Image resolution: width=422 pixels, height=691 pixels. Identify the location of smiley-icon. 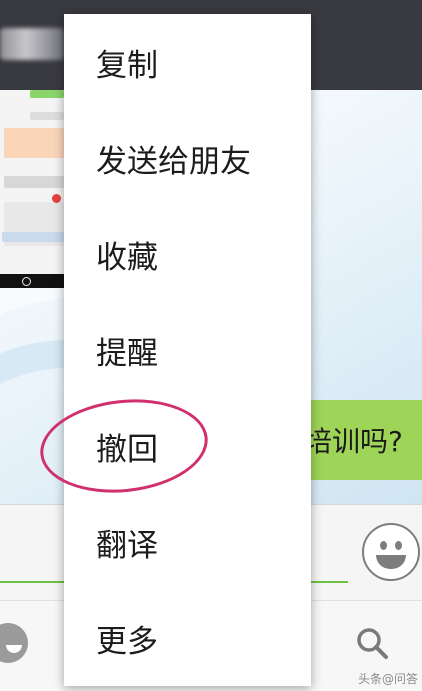
(391, 552).